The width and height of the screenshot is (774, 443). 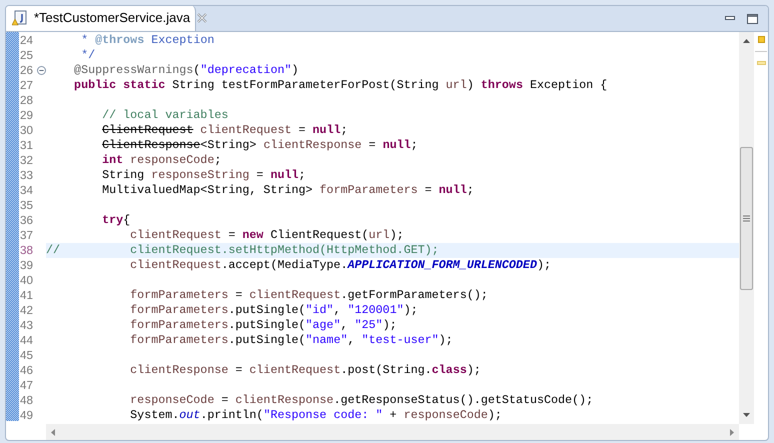 I want to click on line-number: 48, so click(x=27, y=400).